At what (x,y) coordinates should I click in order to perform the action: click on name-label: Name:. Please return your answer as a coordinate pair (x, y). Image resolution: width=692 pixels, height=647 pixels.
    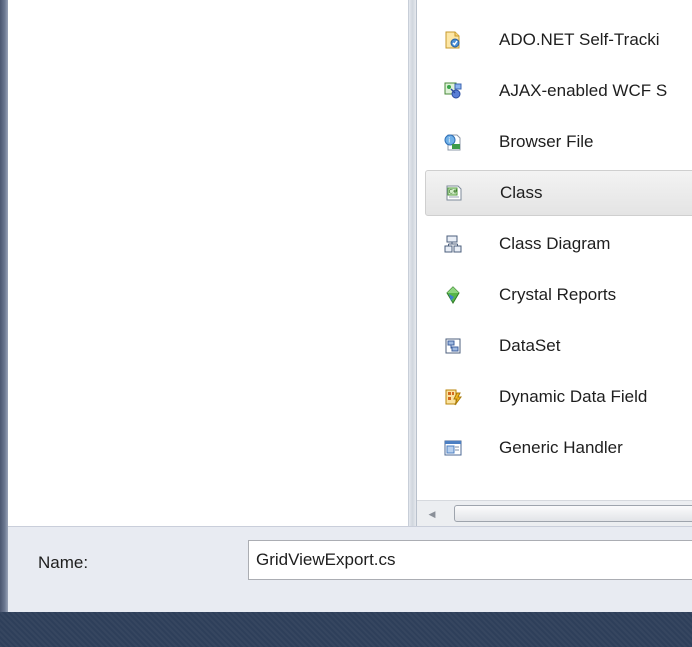
    Looking at the image, I should click on (63, 562).